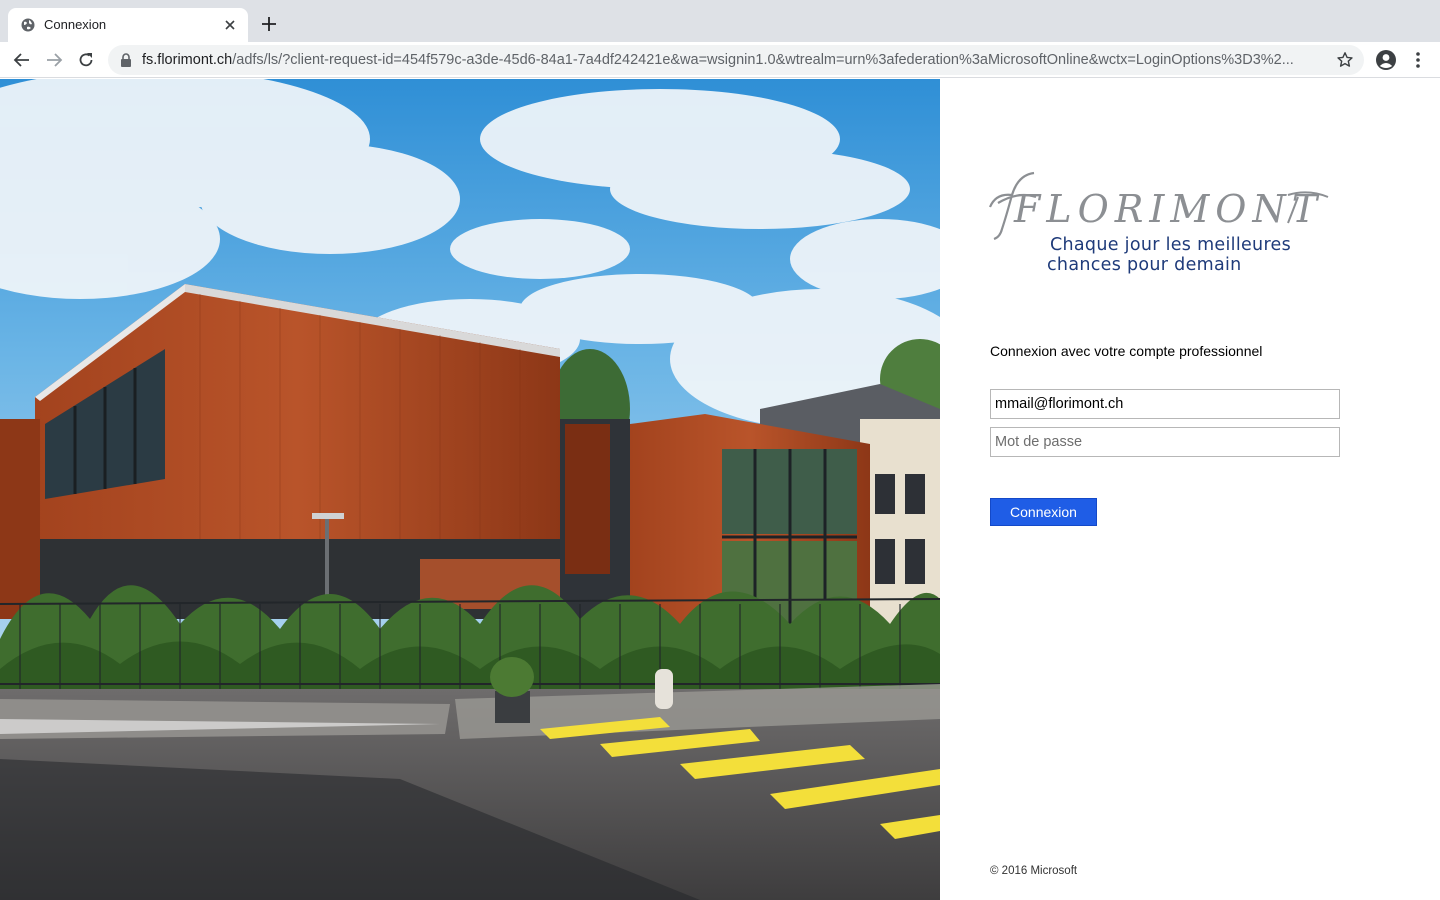 The height and width of the screenshot is (900, 1440). Describe the element at coordinates (1144, 265) in the screenshot. I see `logo-tagline-line2: chances pour demain` at that location.